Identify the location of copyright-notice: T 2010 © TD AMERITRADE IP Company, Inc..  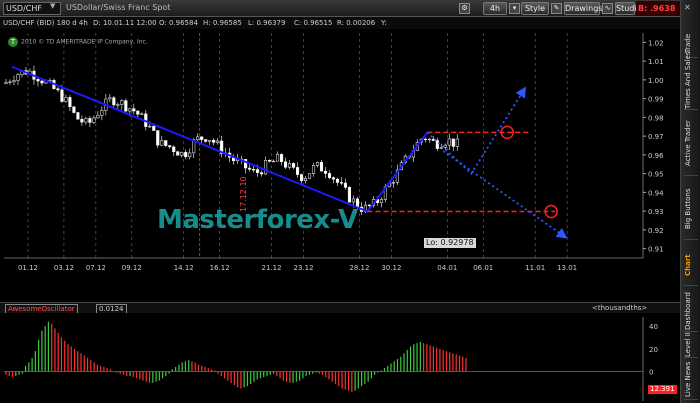
(78, 42).